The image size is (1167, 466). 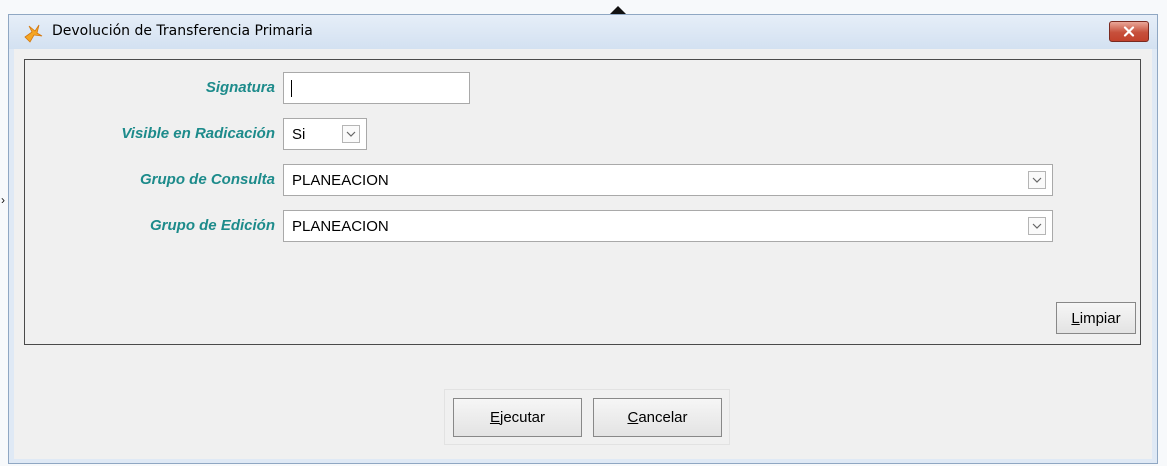 I want to click on grupo-consulta-label: Grupo de Consulta, so click(x=207, y=179).